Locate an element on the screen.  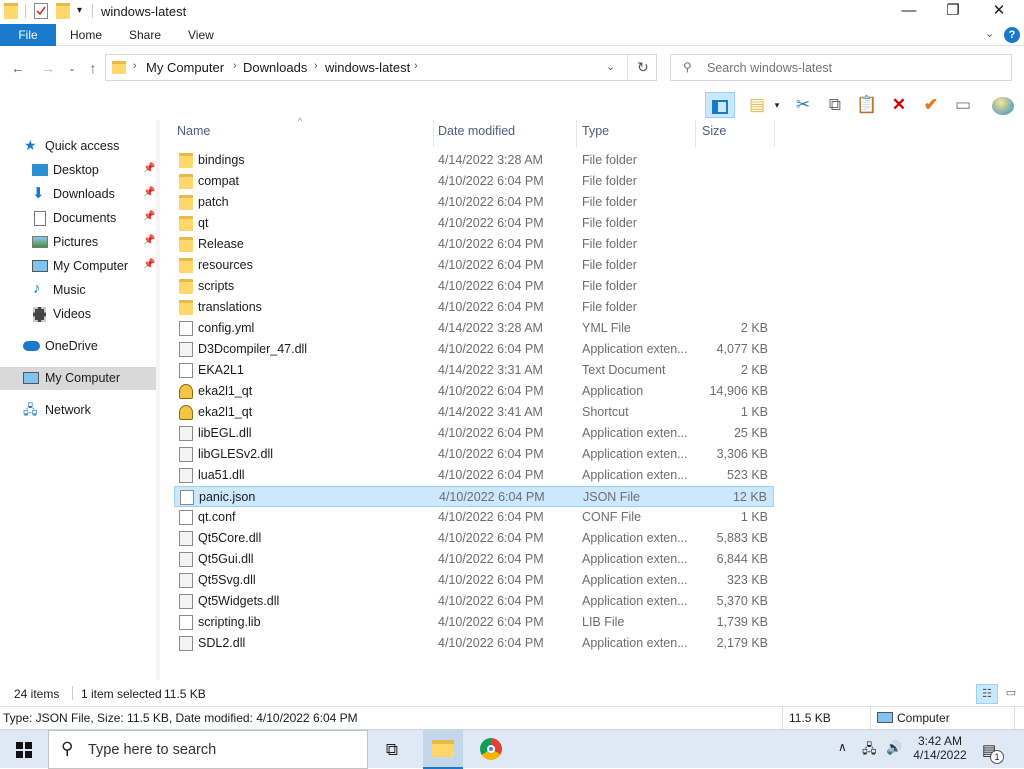
clock: 3:42 AM 4/14/2022 is located at coordinates (940, 749).